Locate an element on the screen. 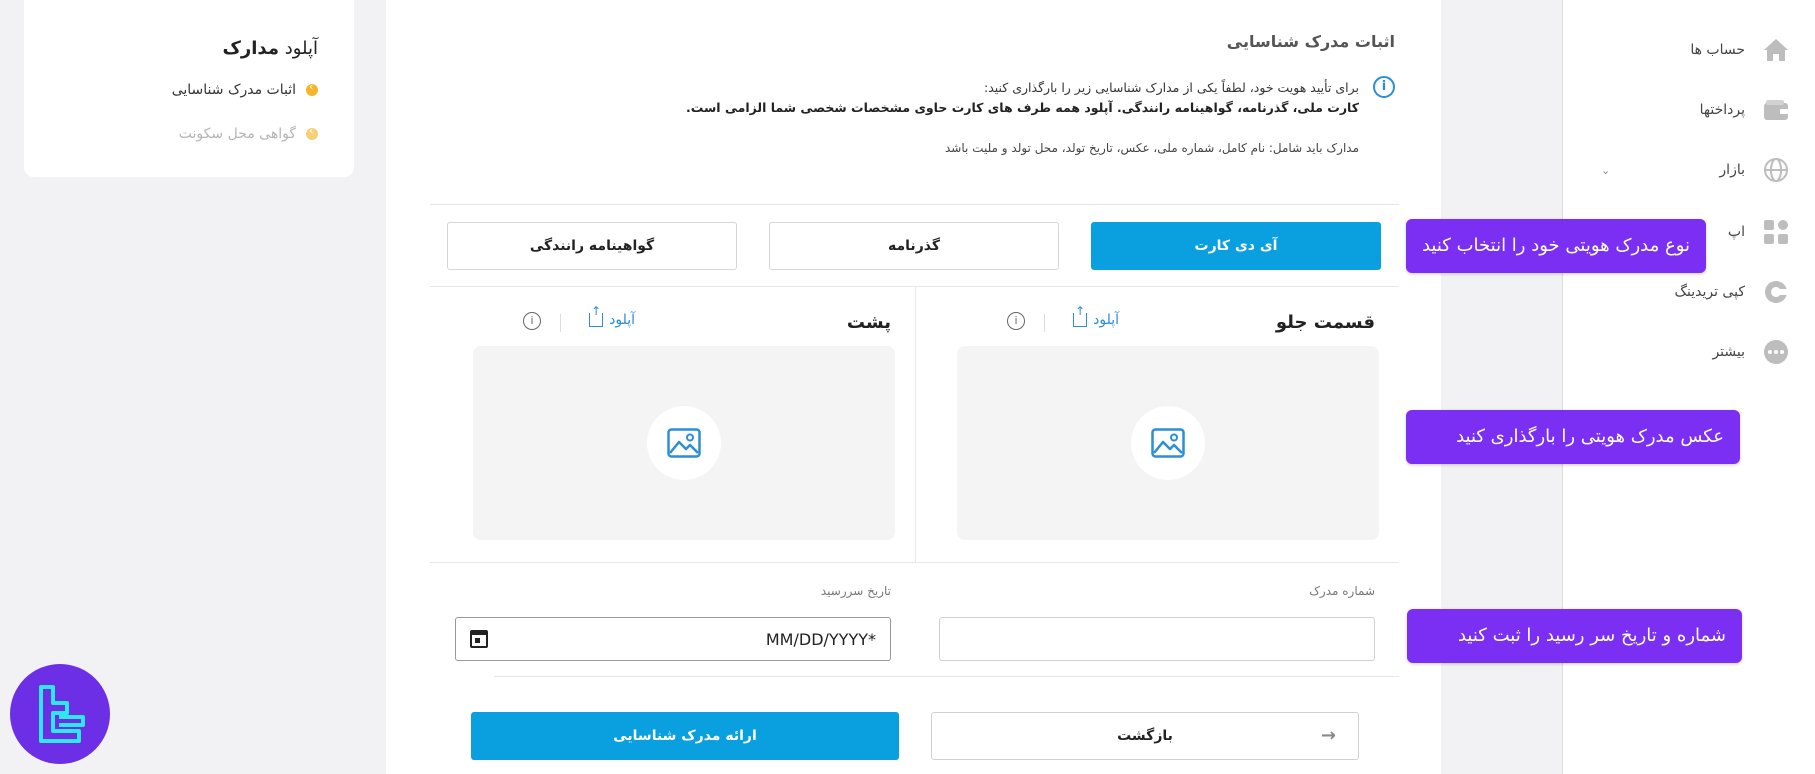  sidebar-item-label: کپی تریدینگ is located at coordinates (1709, 292).